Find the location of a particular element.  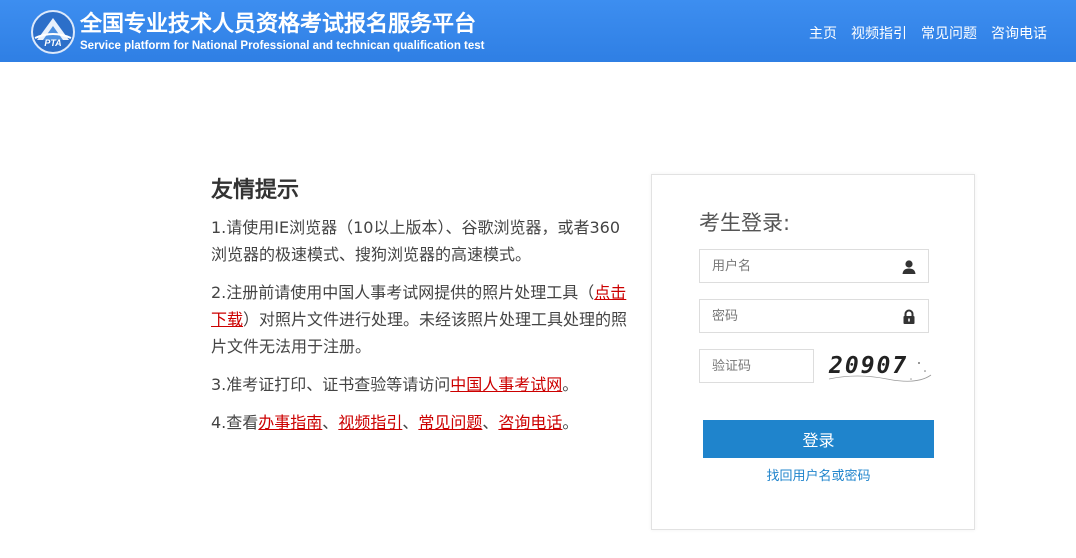

nav-faq: 常见问题 is located at coordinates (949, 33).